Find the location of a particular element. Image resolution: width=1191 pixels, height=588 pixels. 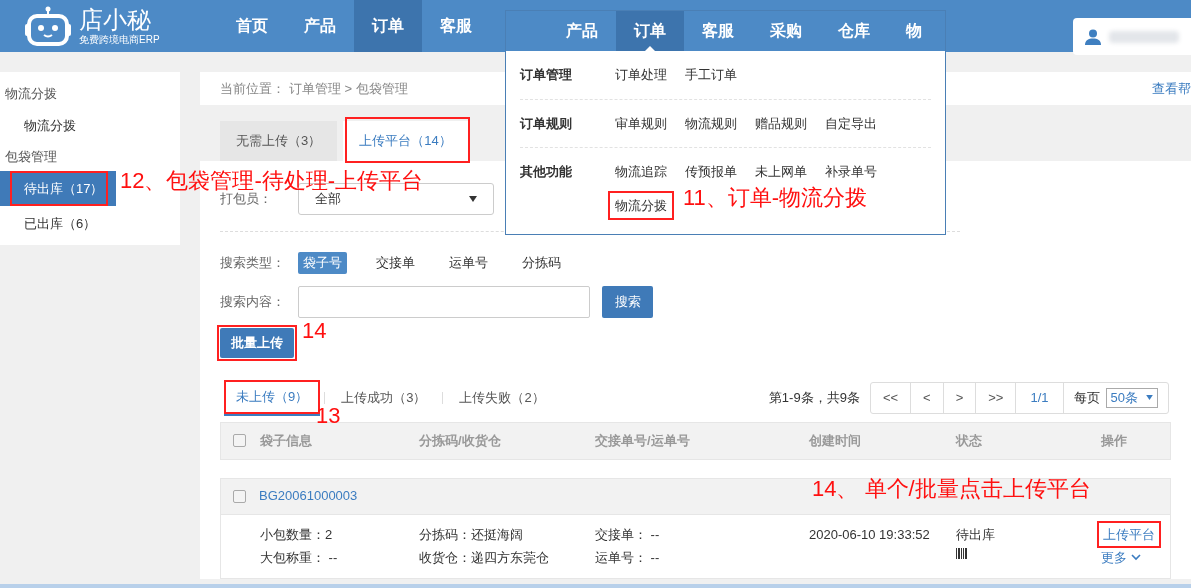

menu-link: 物流分拨 is located at coordinates (641, 205).